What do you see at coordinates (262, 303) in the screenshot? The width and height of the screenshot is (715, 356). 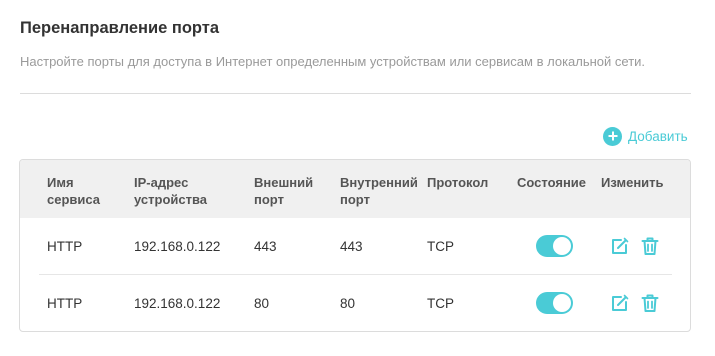 I see `cell-external-port: 80` at bounding box center [262, 303].